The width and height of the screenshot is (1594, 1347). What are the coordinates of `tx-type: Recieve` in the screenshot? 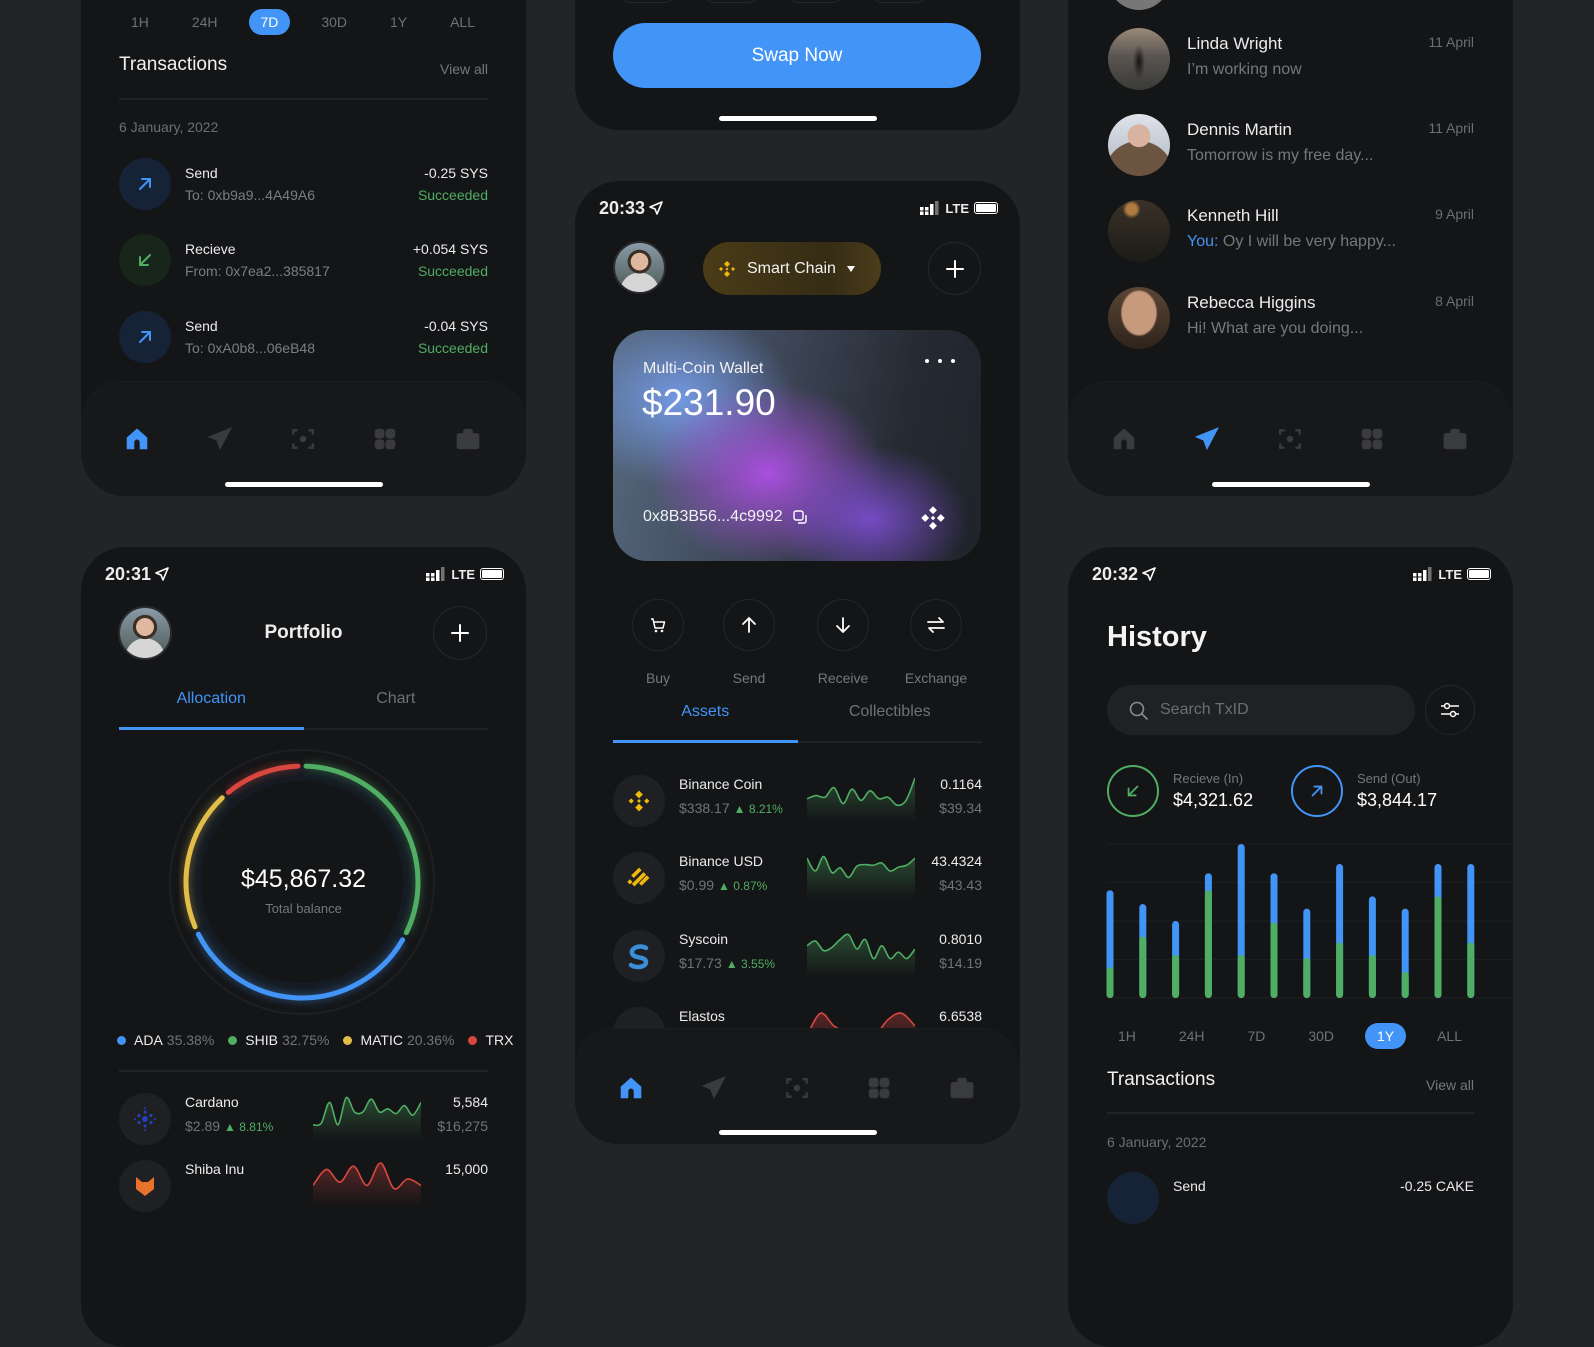 It's located at (210, 249).